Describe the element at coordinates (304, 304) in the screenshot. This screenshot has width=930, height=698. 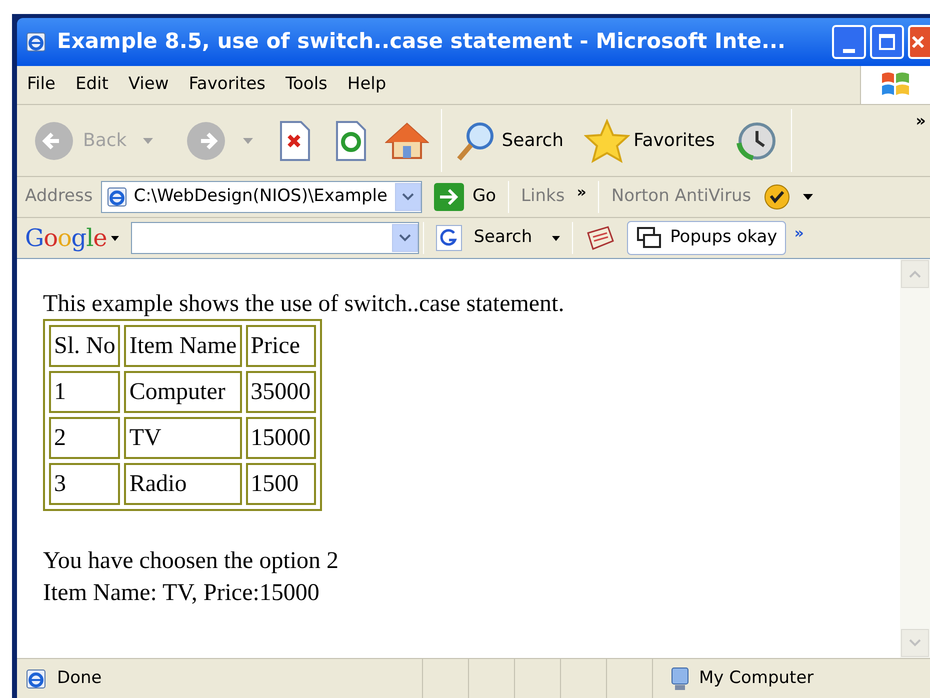
I see `intro-text: This example shows the use of switch..case statement.` at that location.